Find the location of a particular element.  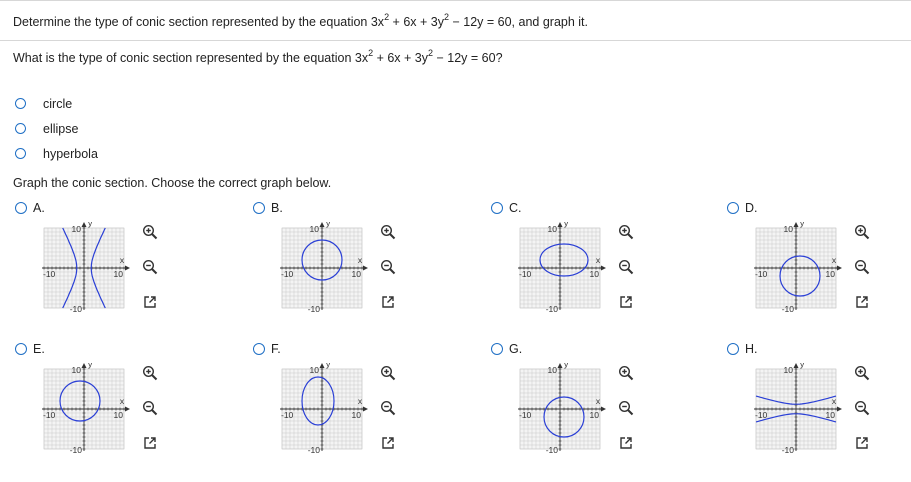

option-selector: G. is located at coordinates (506, 349).